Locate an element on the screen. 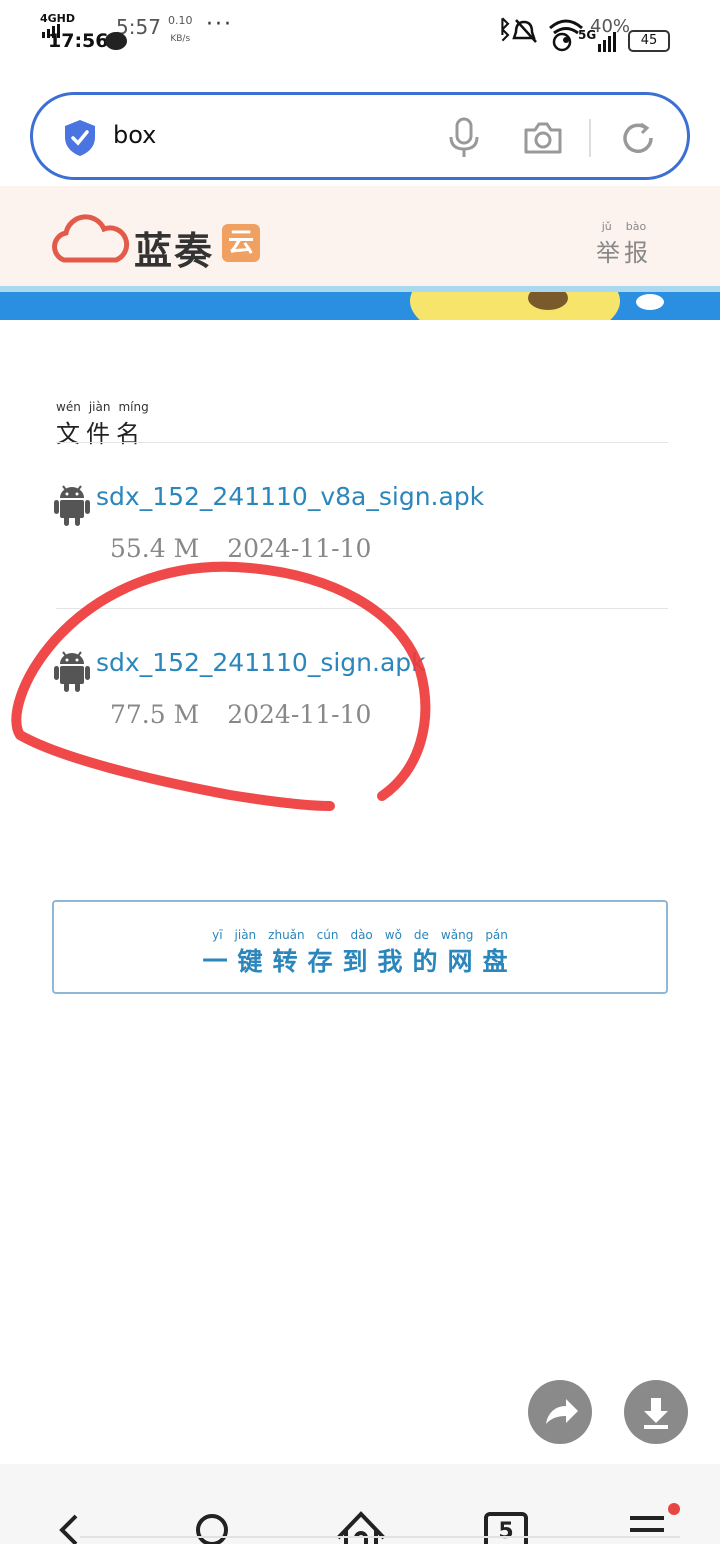 Image resolution: width=720 pixels, height=1544 pixels. pinyin: zhuǎn is located at coordinates (286, 935).